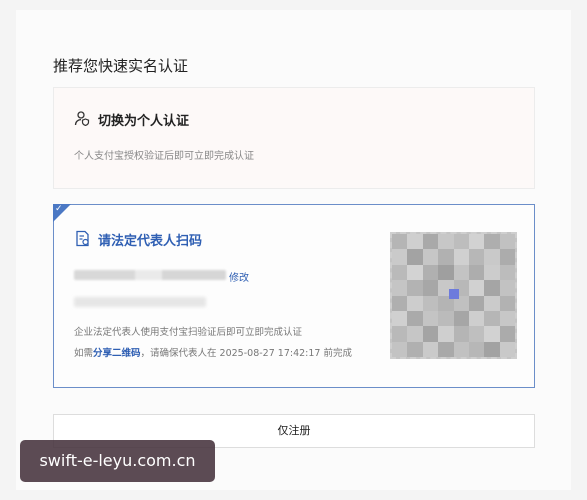 The height and width of the screenshot is (500, 587). What do you see at coordinates (121, 66) in the screenshot?
I see `page-title: 推荐您快速实名认证` at bounding box center [121, 66].